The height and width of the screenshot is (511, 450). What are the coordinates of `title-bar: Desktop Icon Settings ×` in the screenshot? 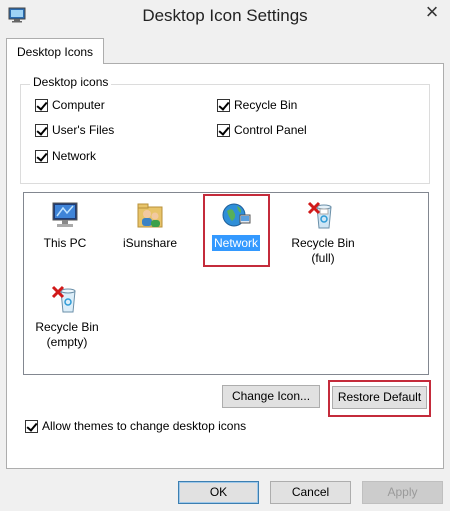 It's located at (225, 16).